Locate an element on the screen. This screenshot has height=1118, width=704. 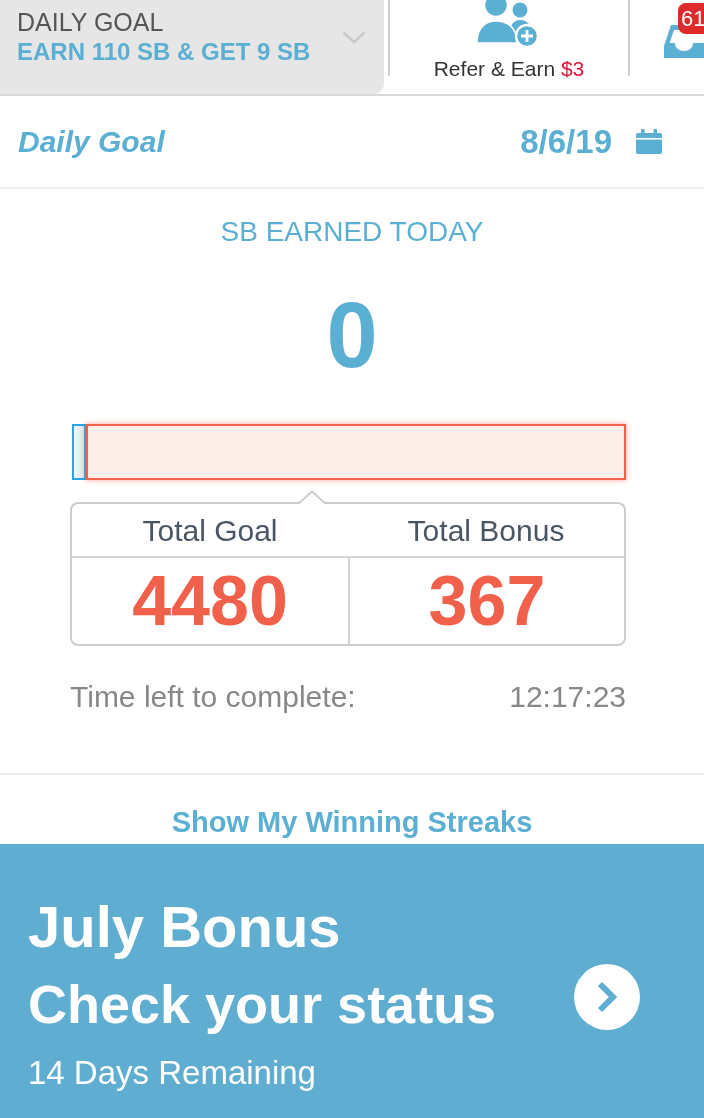
section-title: Daily Goal is located at coordinates (91, 142).